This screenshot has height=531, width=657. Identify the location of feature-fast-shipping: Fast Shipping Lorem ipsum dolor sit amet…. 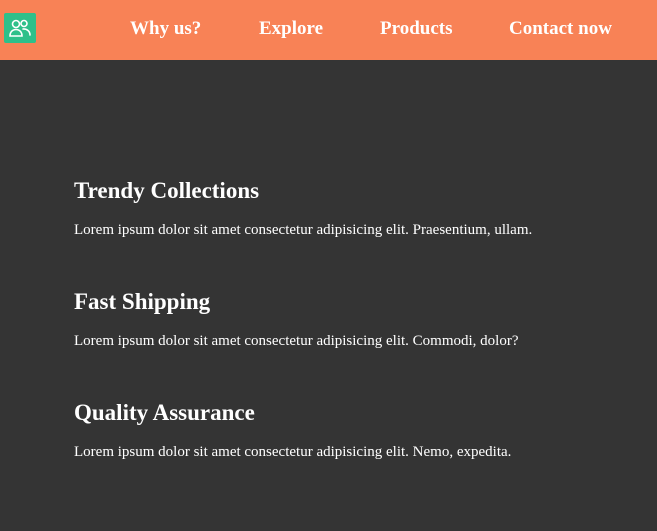
(354, 319).